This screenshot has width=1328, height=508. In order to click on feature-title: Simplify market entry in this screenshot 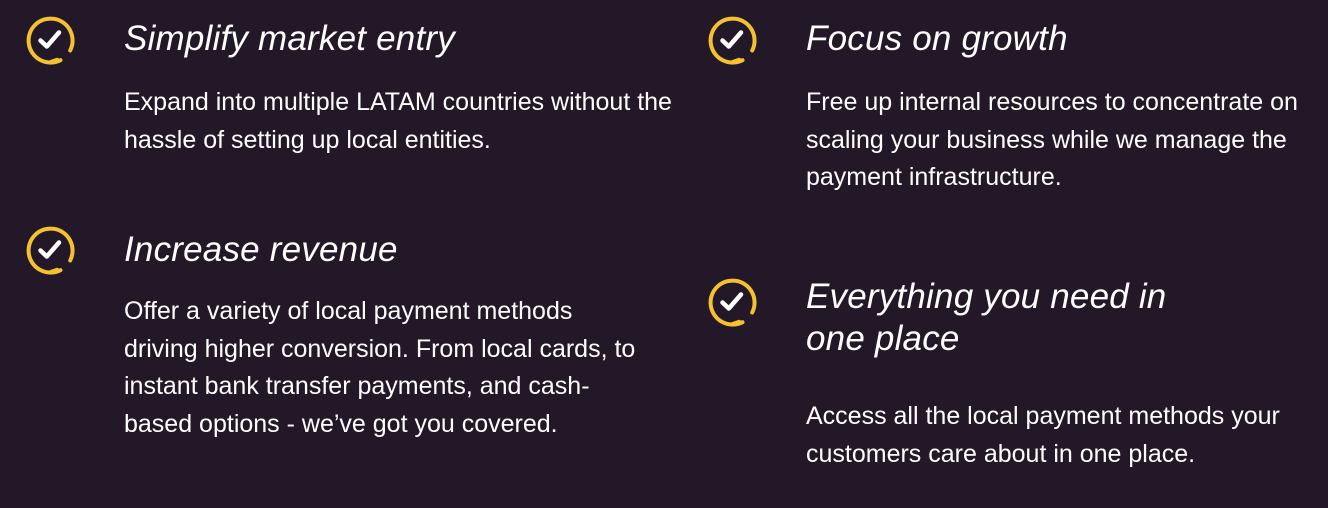, I will do `click(289, 38)`.